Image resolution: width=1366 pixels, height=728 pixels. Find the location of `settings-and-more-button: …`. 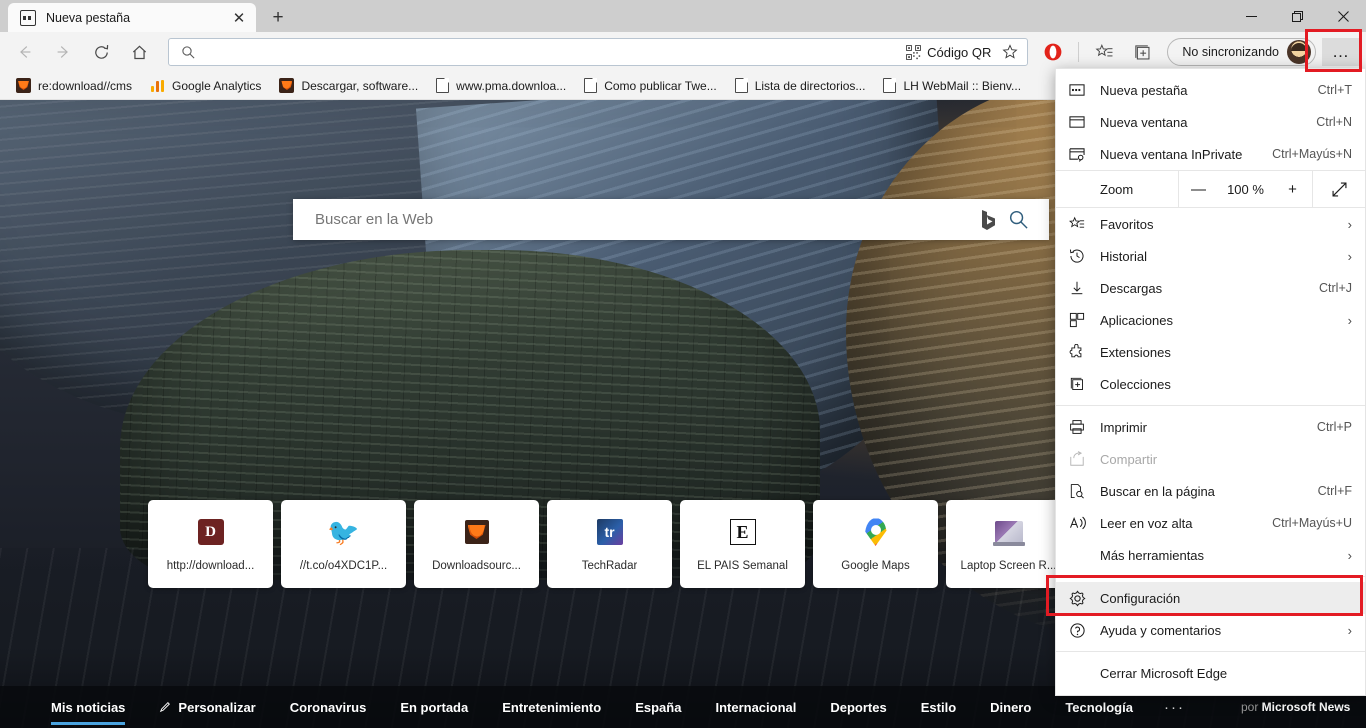

settings-and-more-button: … is located at coordinates (1341, 52).